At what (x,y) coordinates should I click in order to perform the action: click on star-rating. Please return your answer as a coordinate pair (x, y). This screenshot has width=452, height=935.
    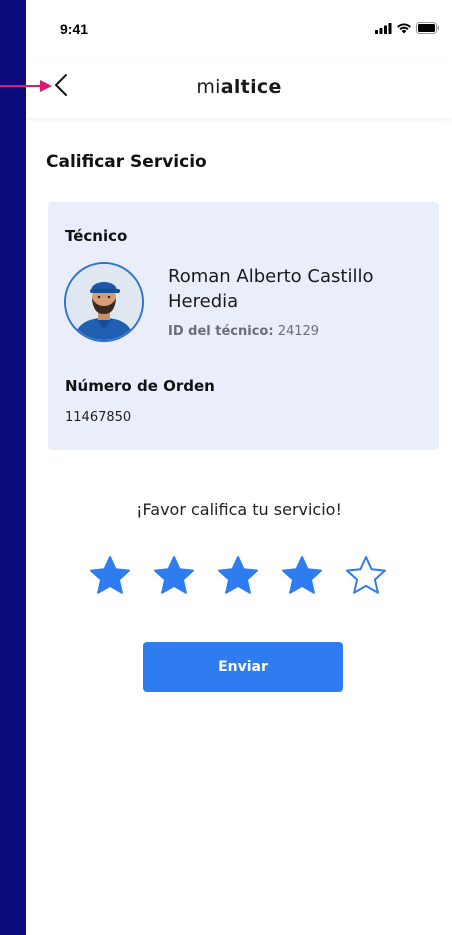
    Looking at the image, I should click on (238, 576).